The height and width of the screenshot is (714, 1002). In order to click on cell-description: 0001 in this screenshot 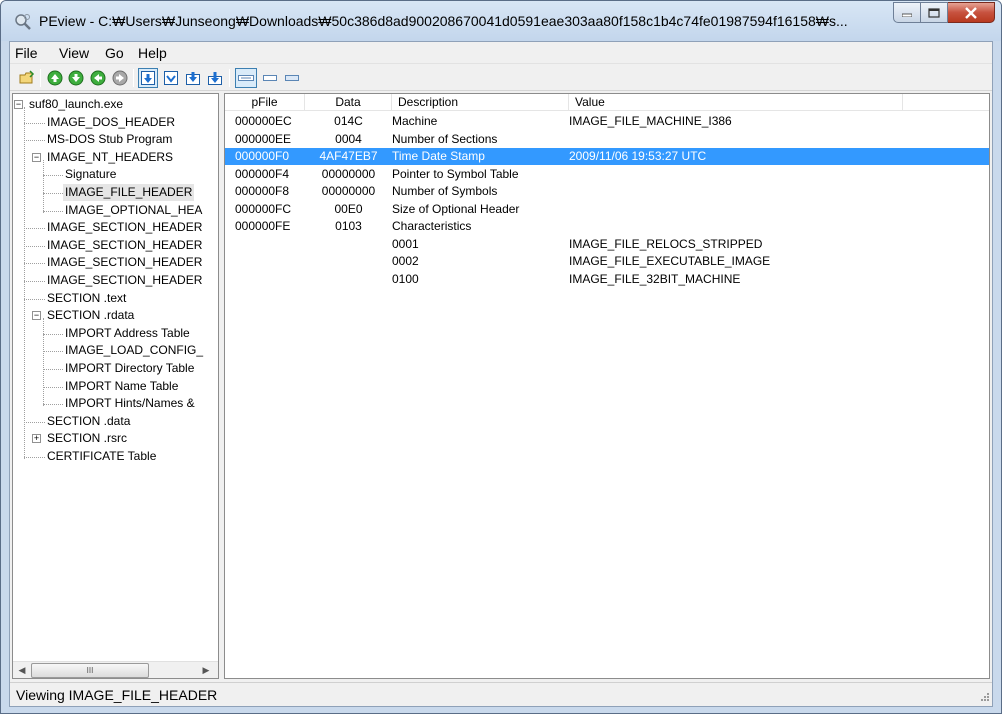, I will do `click(405, 243)`.